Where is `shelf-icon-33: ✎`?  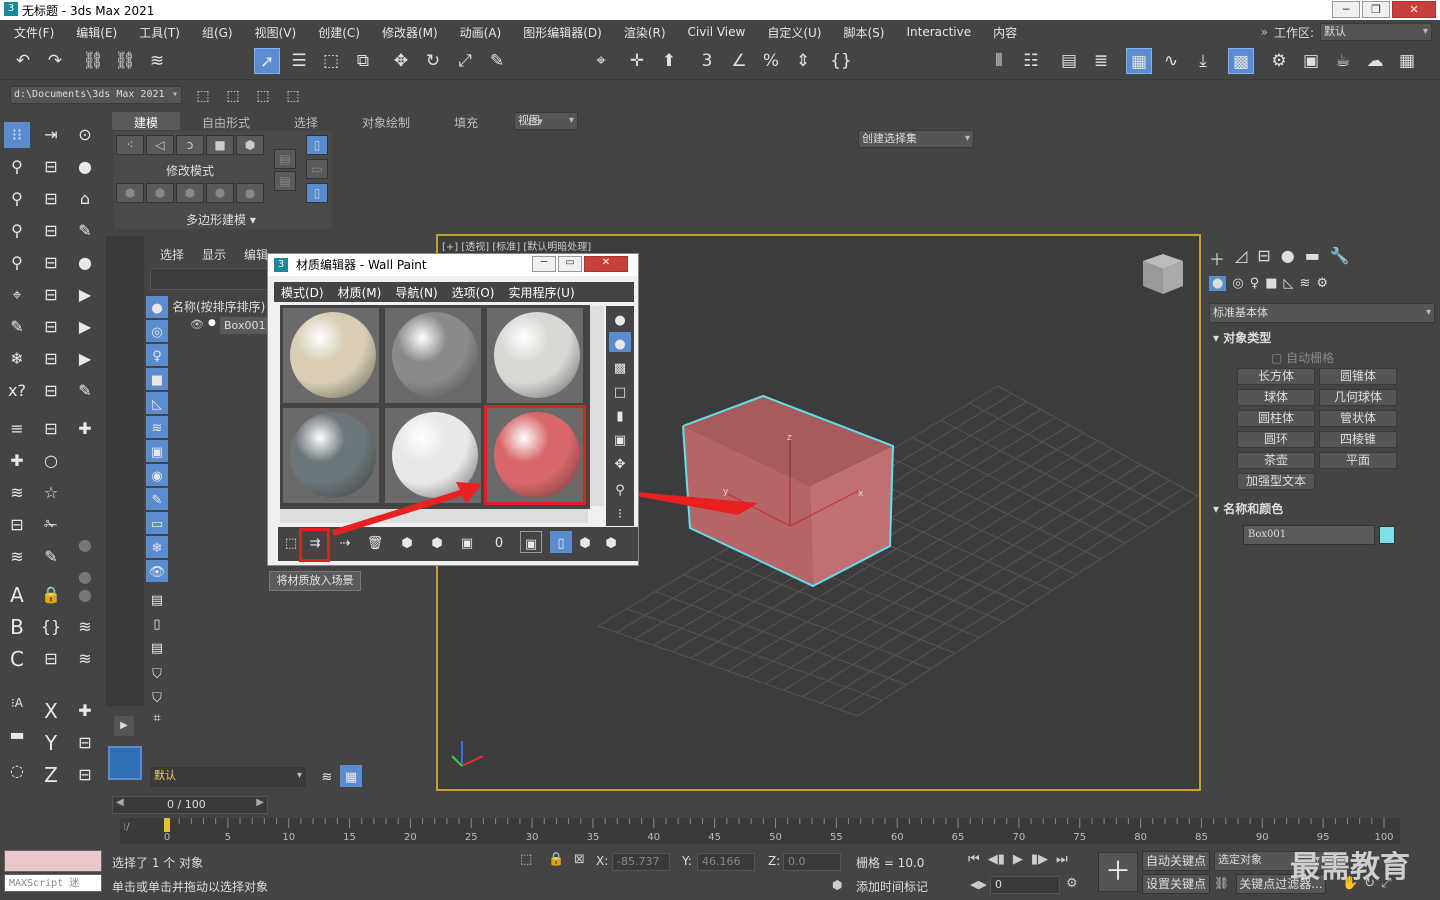 shelf-icon-33: ✎ is located at coordinates (51, 557).